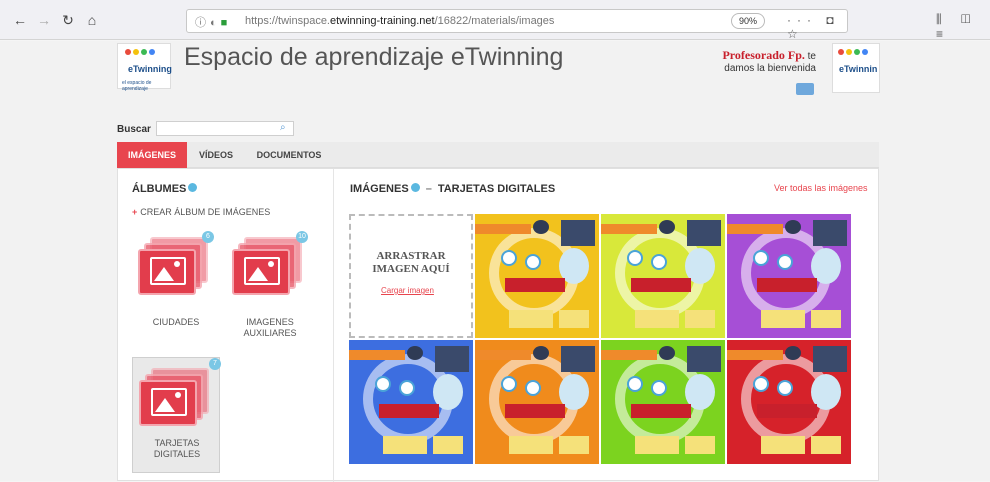  I want to click on reload-icon: ↻, so click(68, 20).